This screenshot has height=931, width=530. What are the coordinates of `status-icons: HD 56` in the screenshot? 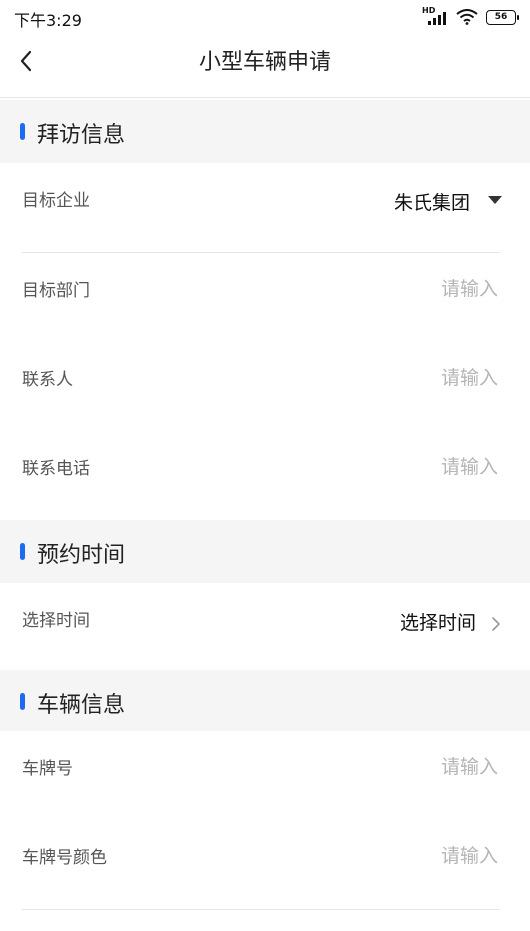 It's located at (470, 16).